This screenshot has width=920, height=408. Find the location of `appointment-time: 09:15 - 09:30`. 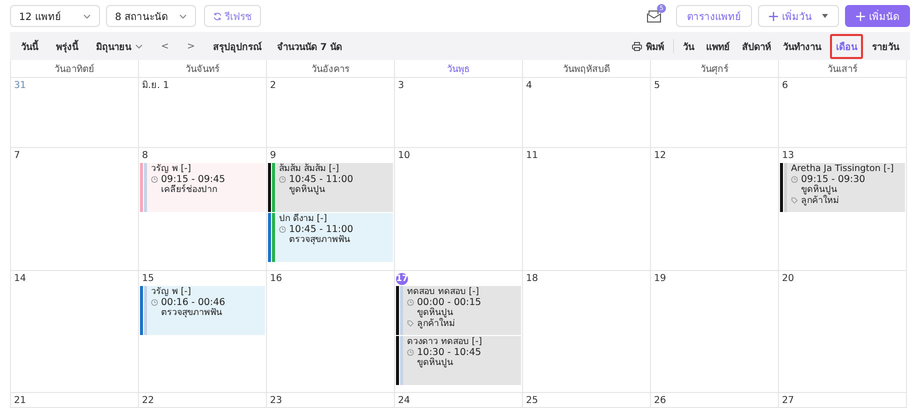

appointment-time: 09:15 - 09:30 is located at coordinates (833, 179).